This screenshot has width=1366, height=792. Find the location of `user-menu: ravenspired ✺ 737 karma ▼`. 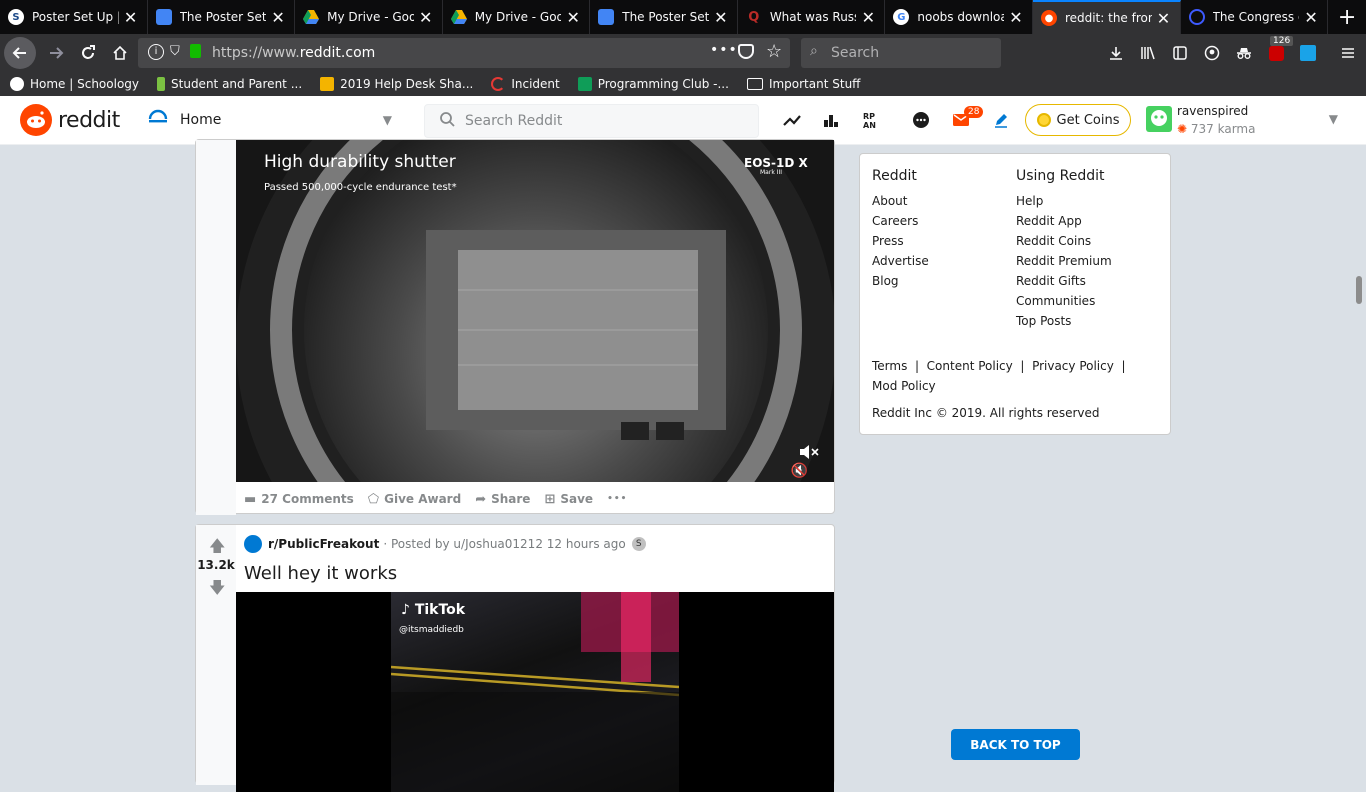

user-menu: ravenspired ✺ 737 karma ▼ is located at coordinates (1246, 121).